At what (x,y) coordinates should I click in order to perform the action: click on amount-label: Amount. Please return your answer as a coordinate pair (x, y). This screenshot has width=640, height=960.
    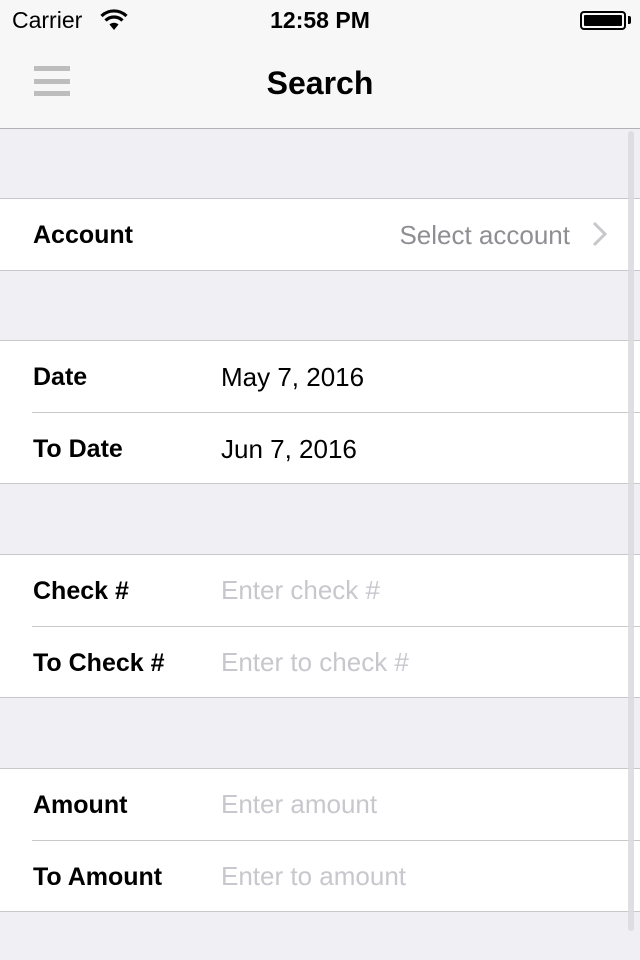
    Looking at the image, I should click on (80, 805).